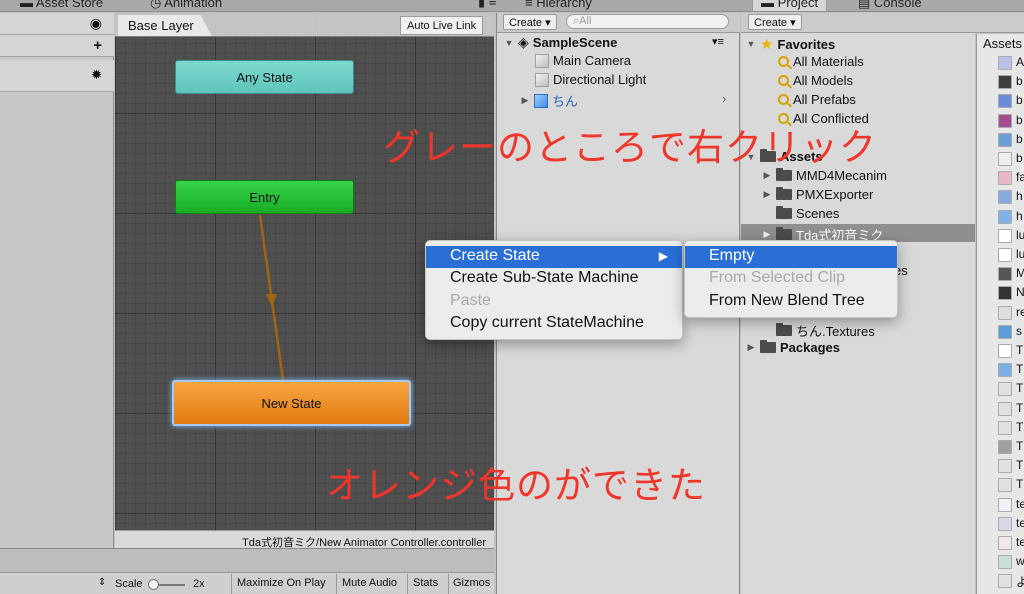 The width and height of the screenshot is (1024, 594). I want to click on asset-item-label: te, so click(1020, 503).